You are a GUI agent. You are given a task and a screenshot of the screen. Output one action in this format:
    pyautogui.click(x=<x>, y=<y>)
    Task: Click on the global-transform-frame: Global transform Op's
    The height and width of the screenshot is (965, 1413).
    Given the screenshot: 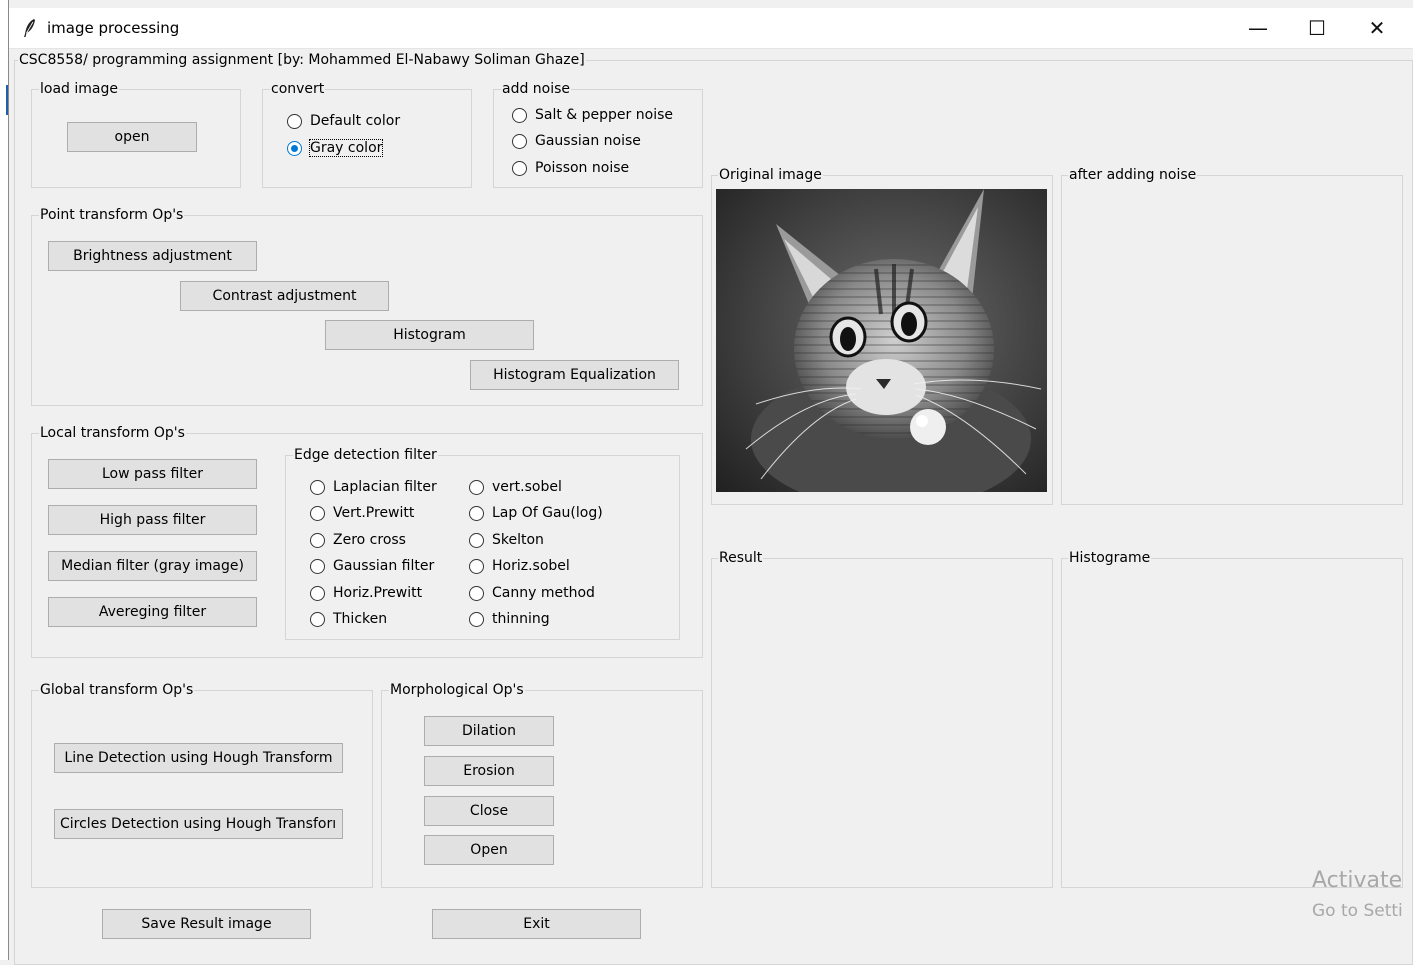 What is the action you would take?
    pyautogui.click(x=202, y=784)
    